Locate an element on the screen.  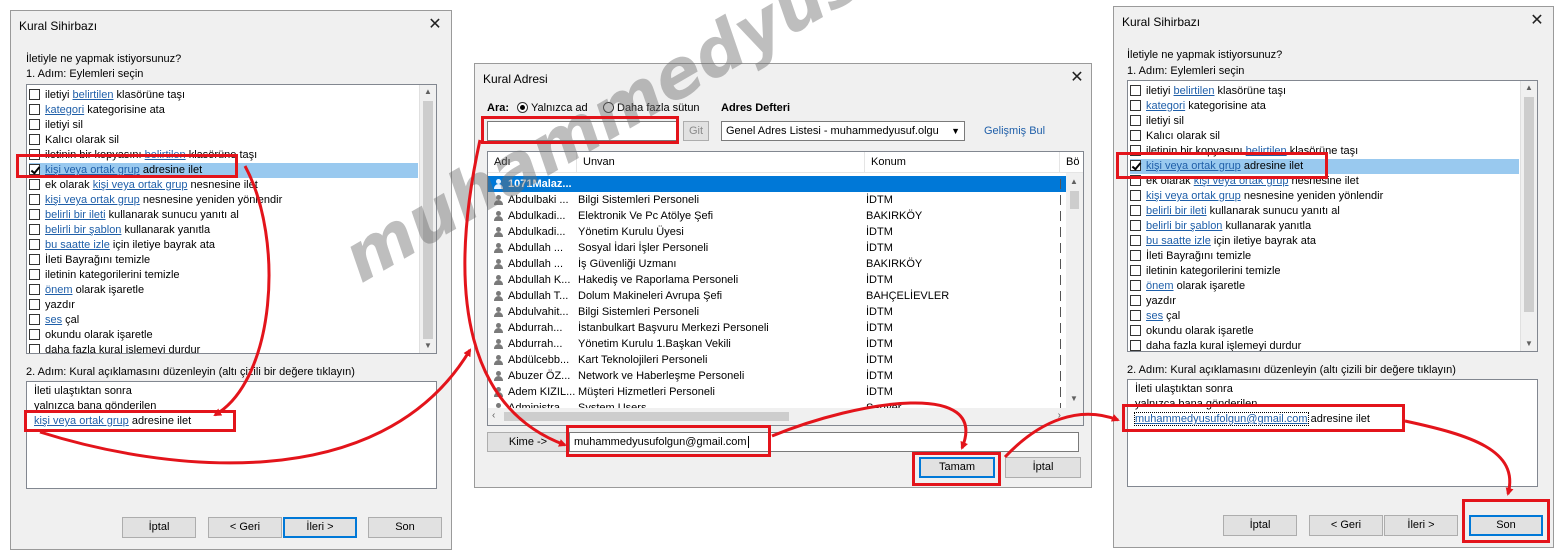
arrow-email-to-finish is located at coordinates (1459, 457).